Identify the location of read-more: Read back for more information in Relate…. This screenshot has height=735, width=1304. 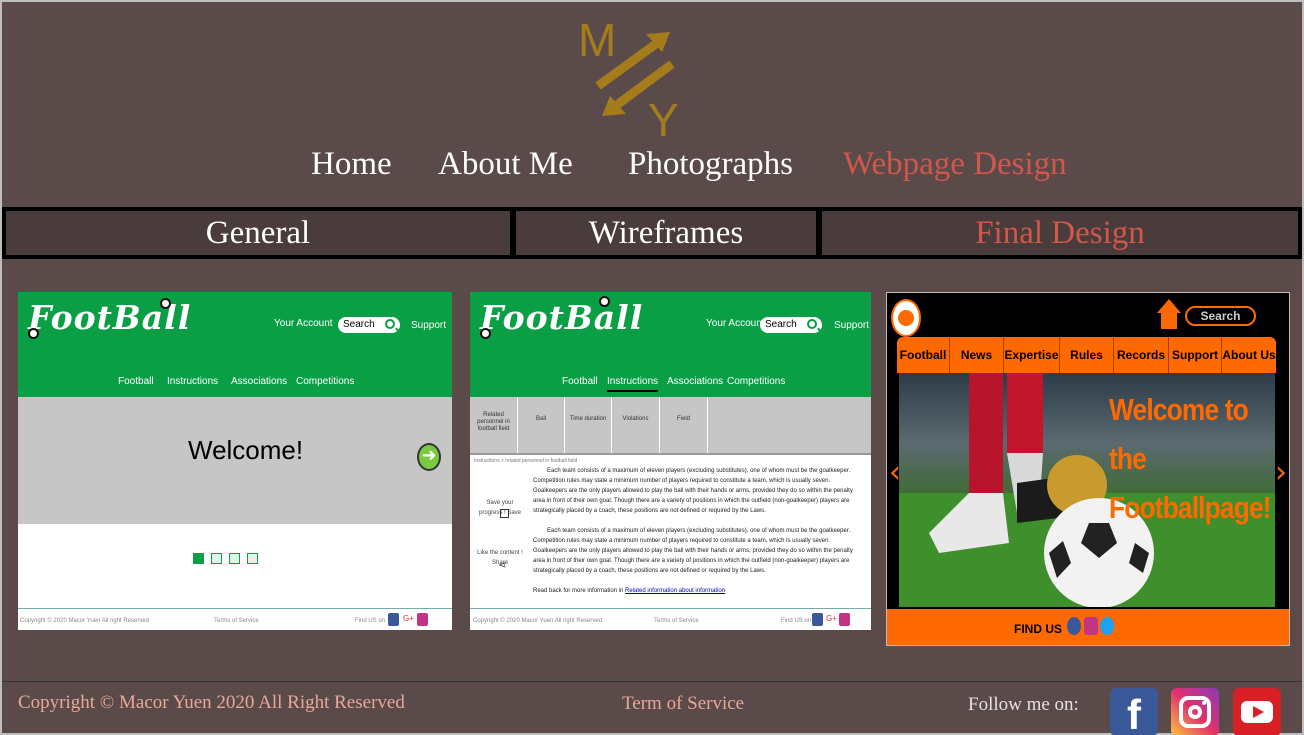
(629, 591).